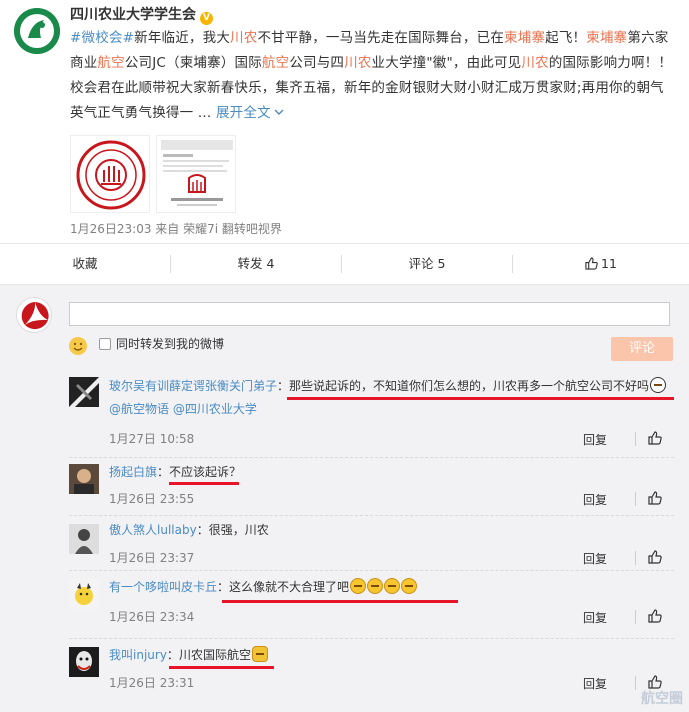  What do you see at coordinates (110, 174) in the screenshot?
I see `post-image-school-seal` at bounding box center [110, 174].